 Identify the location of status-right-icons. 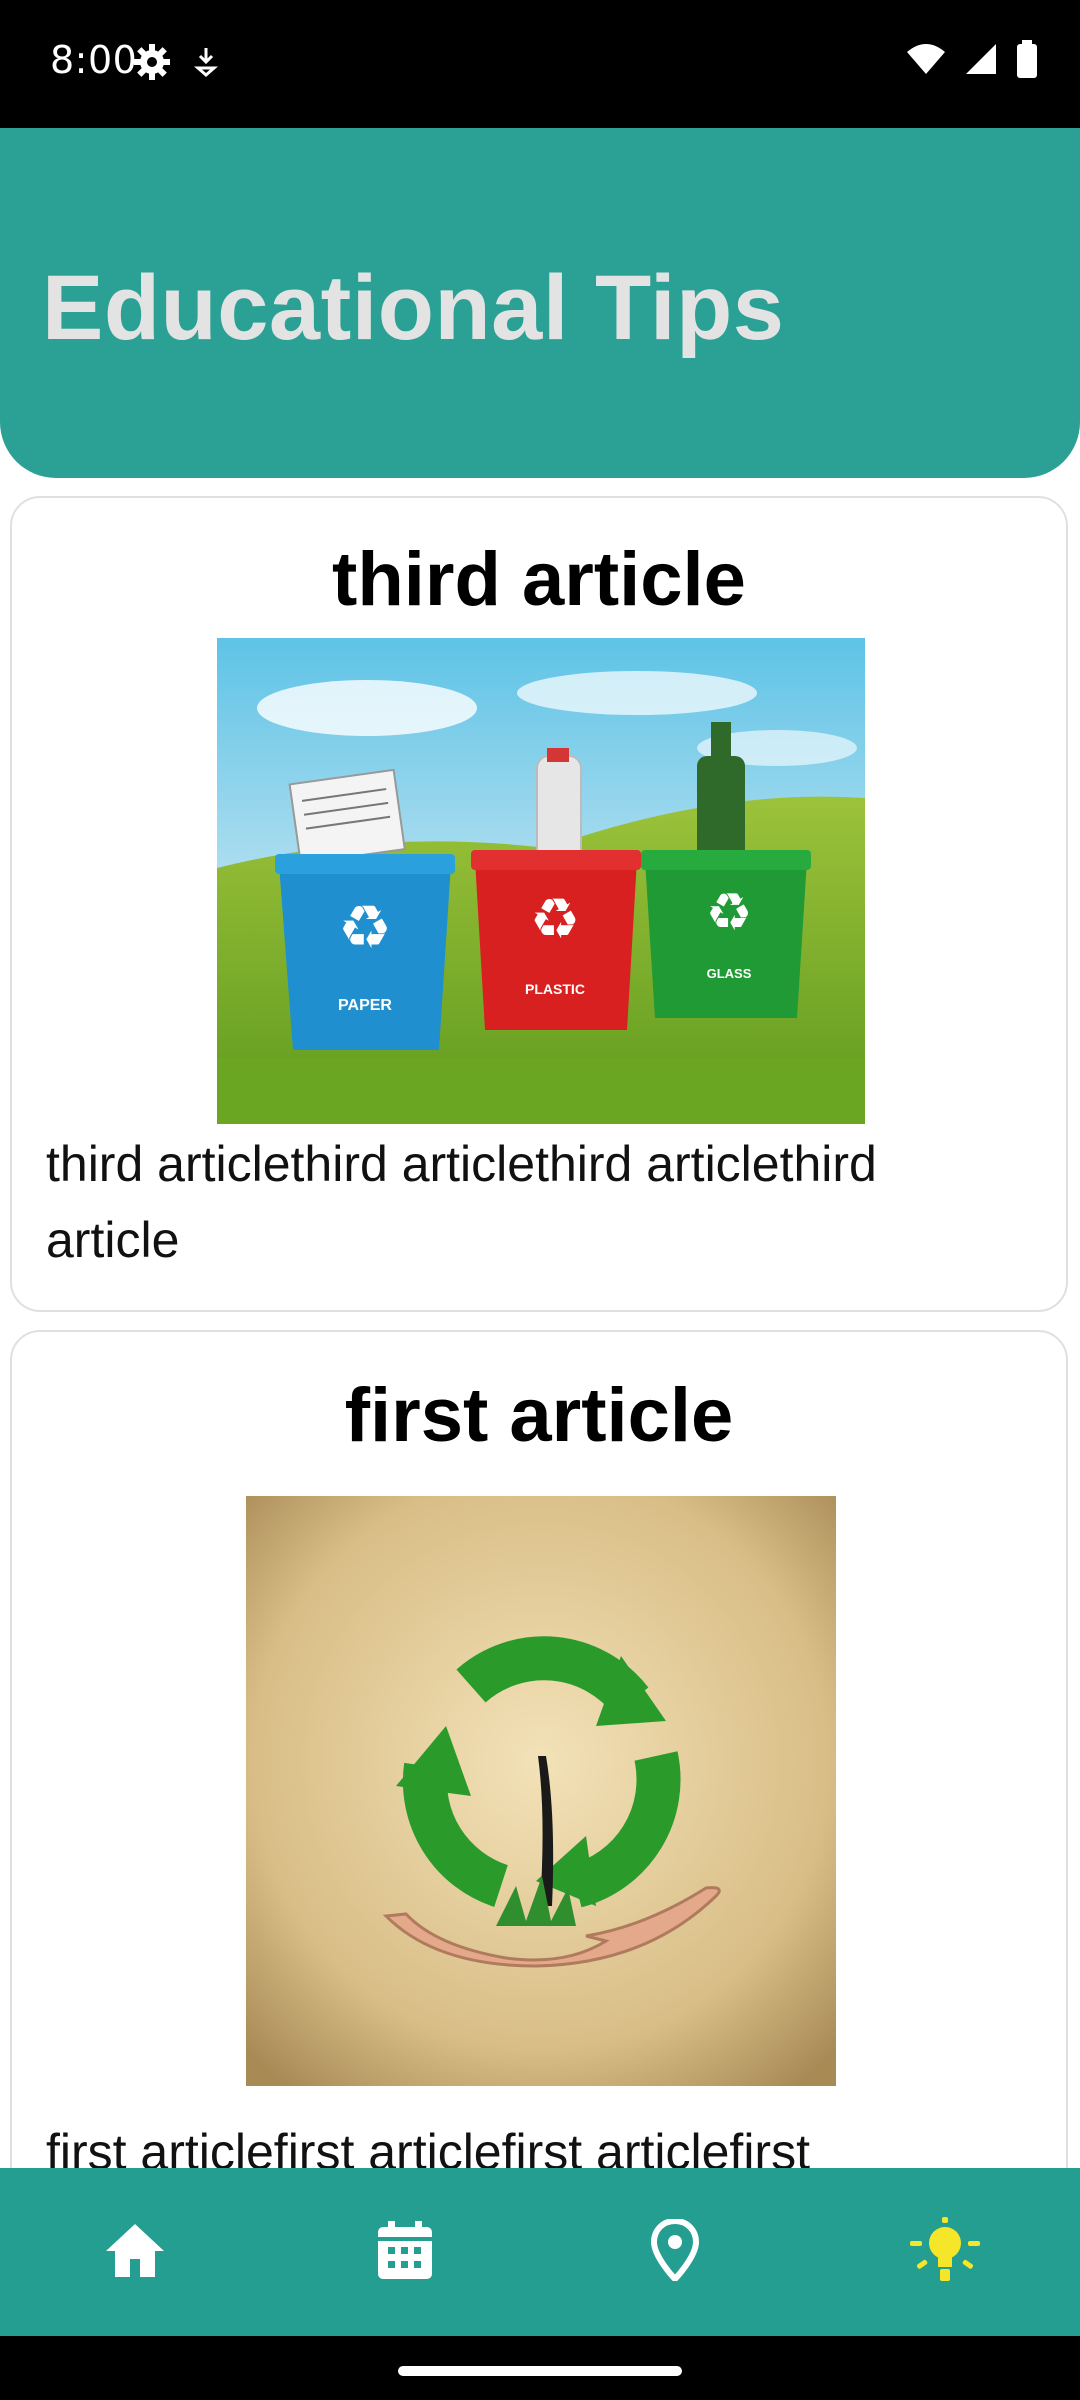
(972, 61).